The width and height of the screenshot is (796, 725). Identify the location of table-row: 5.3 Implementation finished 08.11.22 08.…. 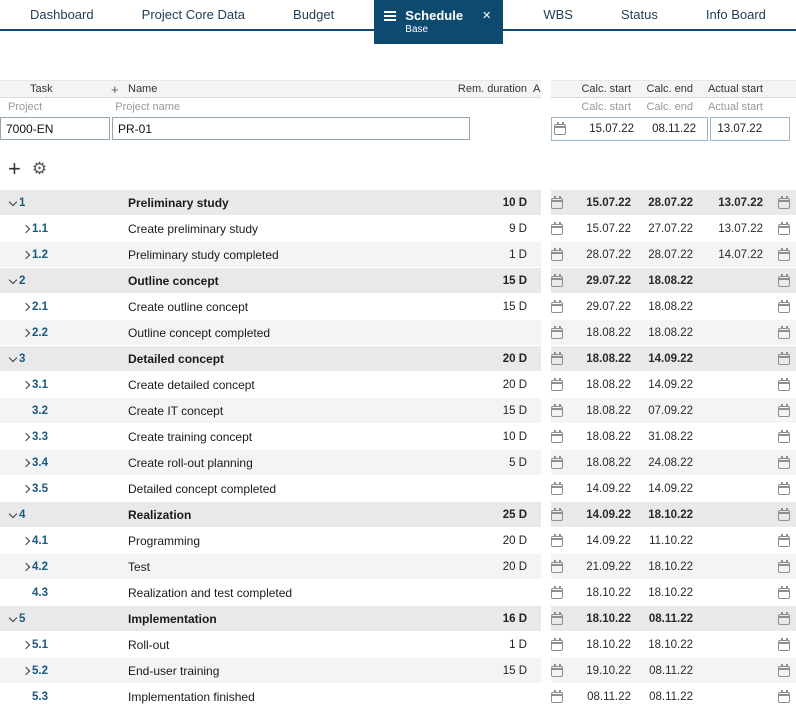
(398, 697).